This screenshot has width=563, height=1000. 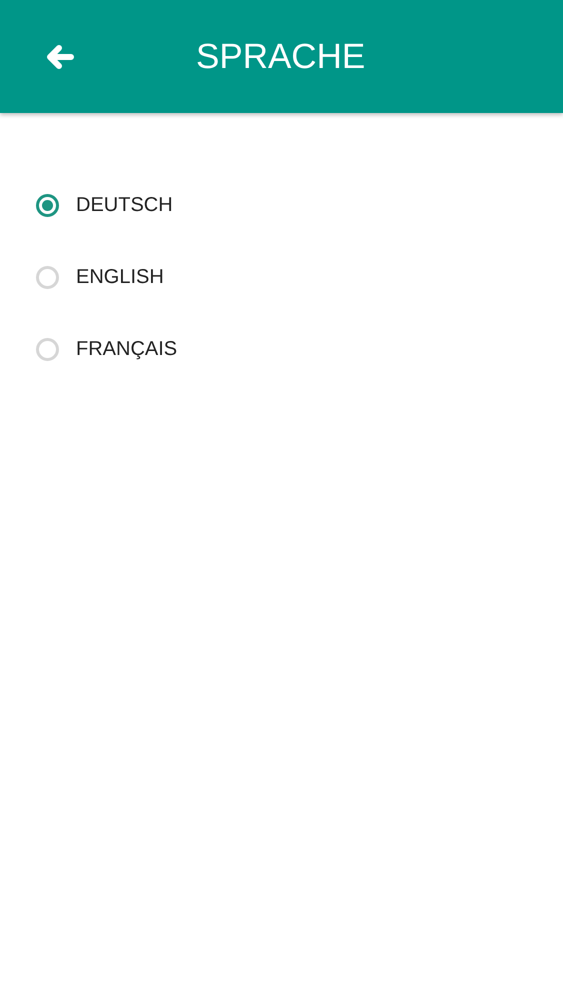 What do you see at coordinates (47, 205) in the screenshot?
I see `radio-button` at bounding box center [47, 205].